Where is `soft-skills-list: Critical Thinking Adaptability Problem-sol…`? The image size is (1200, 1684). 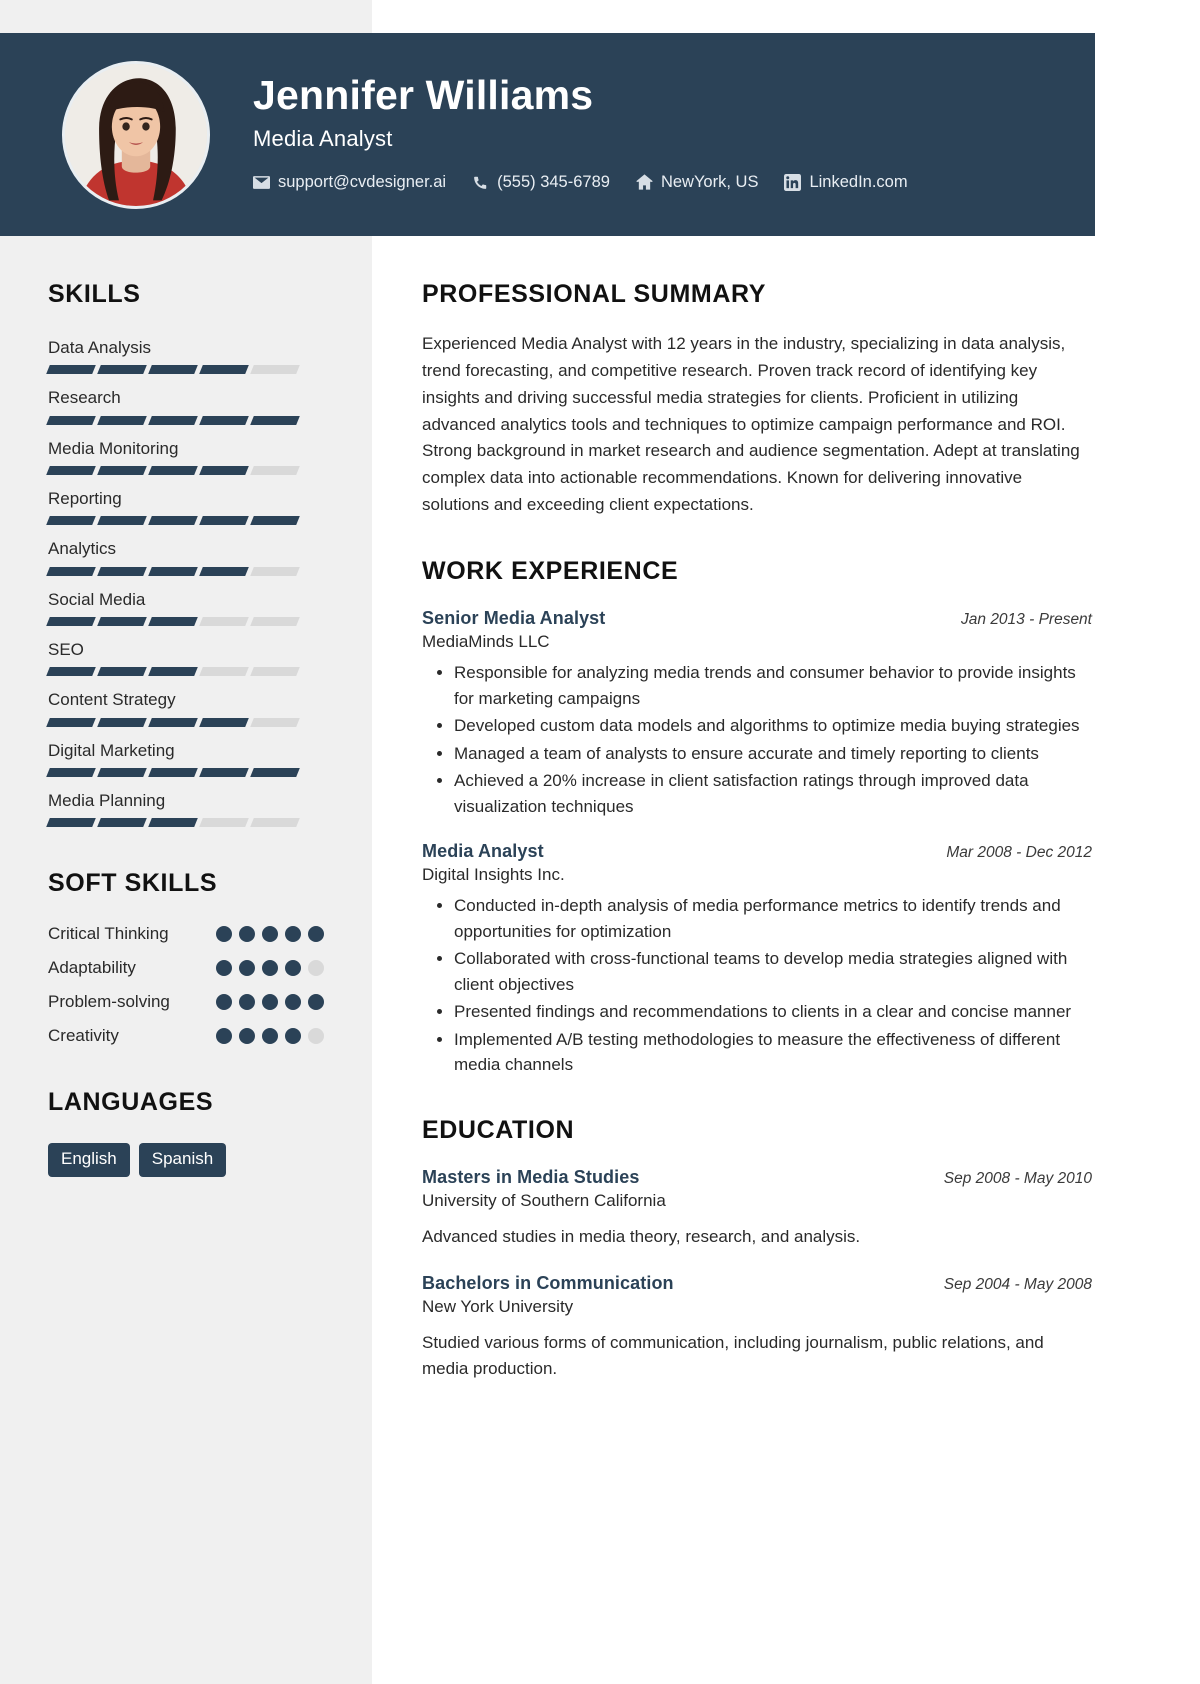 soft-skills-list: Critical Thinking Adaptability Problem-sol… is located at coordinates (186, 985).